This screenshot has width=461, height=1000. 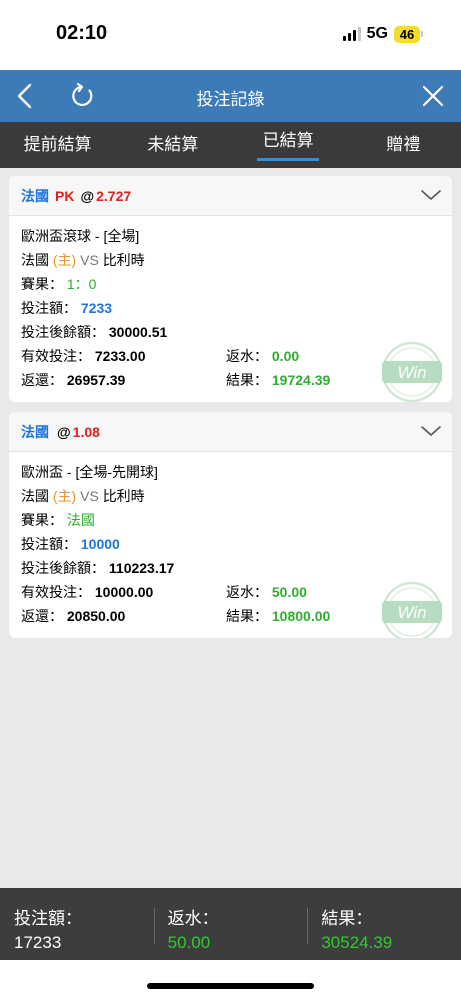 I want to click on bet-card-header: 法國 @ 1.08, so click(x=230, y=432).